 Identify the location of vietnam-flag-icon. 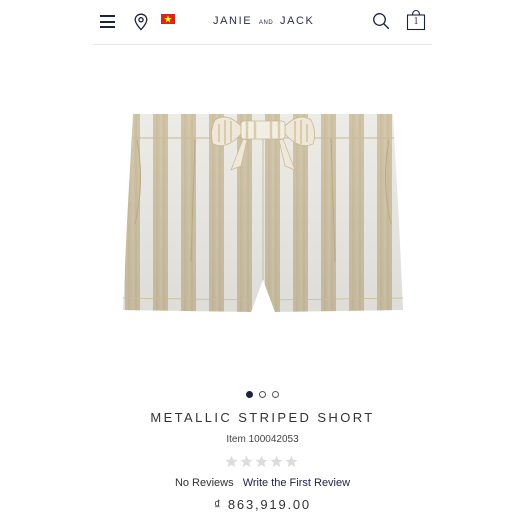
(168, 19).